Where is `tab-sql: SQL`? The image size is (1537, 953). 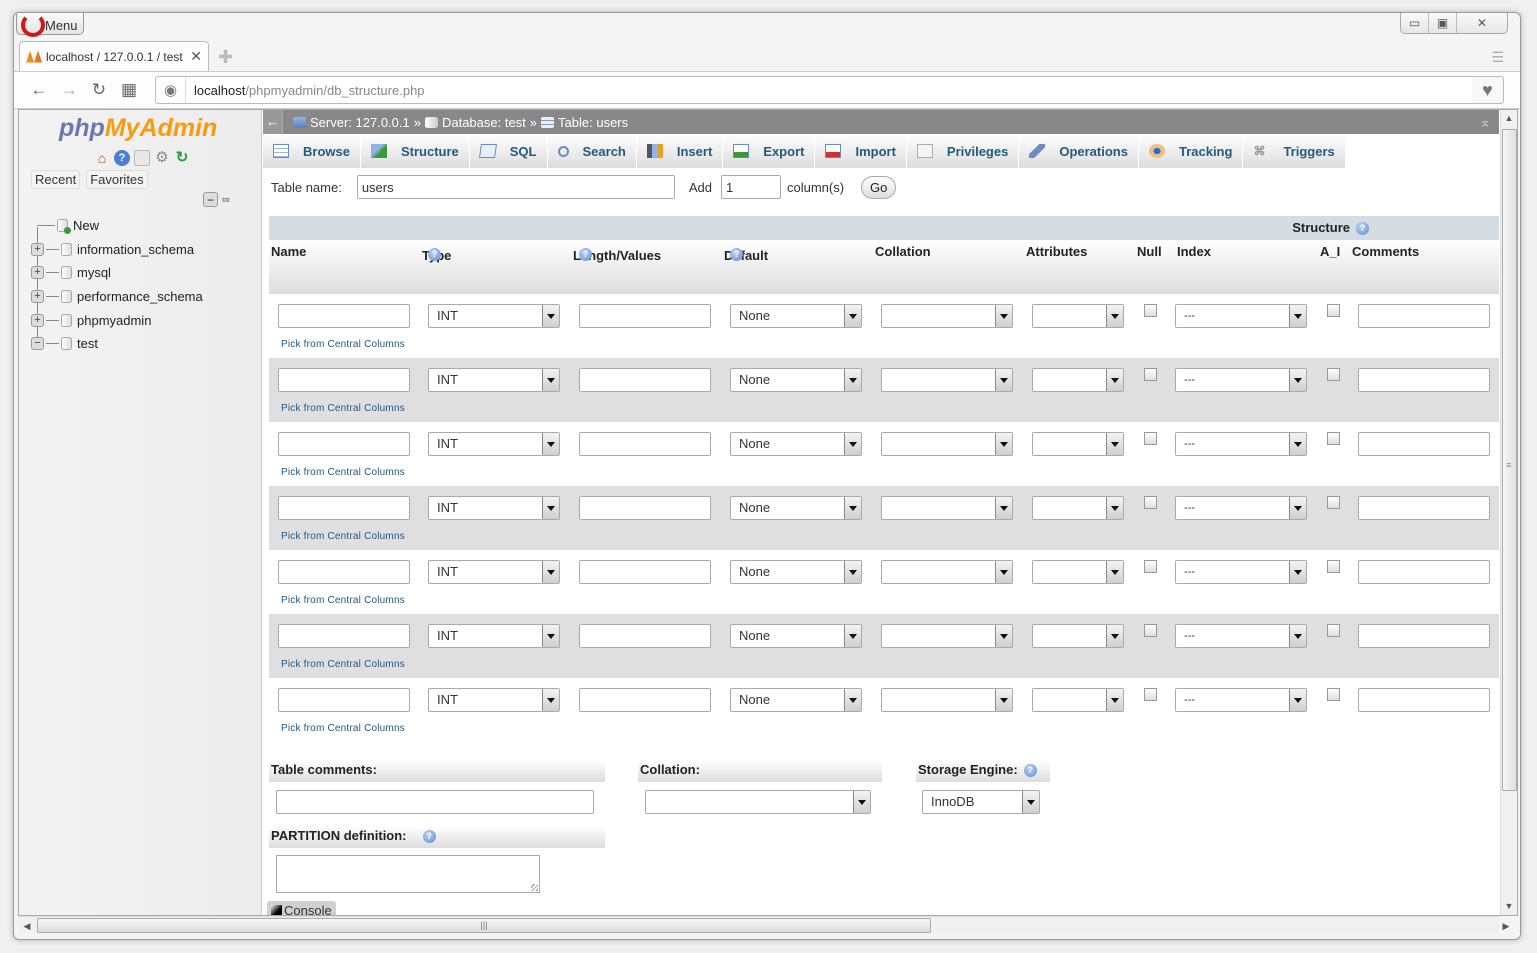 tab-sql: SQL is located at coordinates (508, 151).